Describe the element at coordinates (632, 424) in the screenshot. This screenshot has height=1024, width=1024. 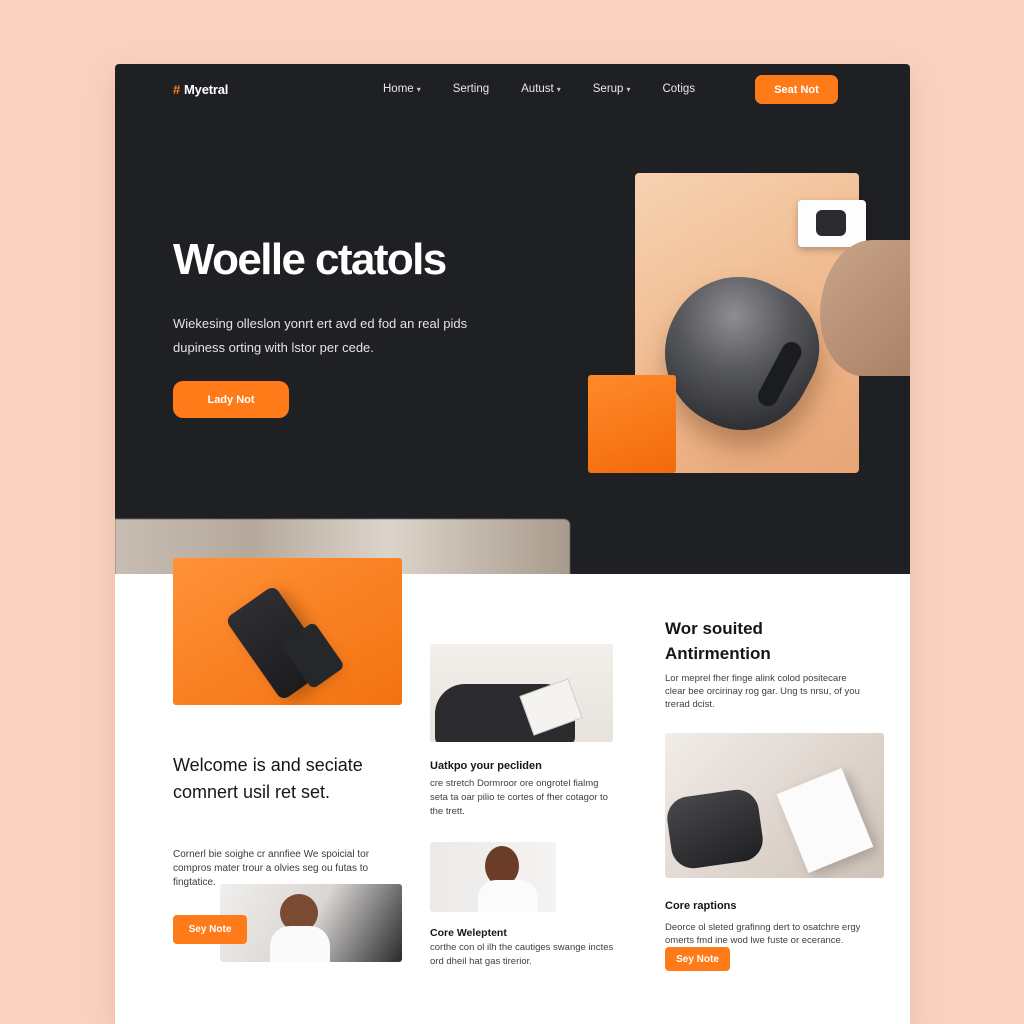
I see `orange-accent-block` at that location.